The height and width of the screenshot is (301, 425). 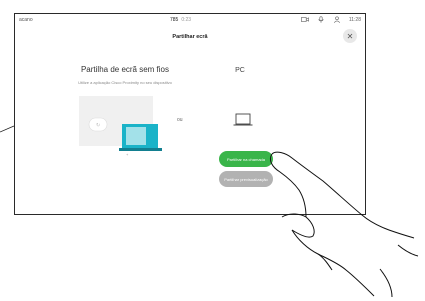 What do you see at coordinates (354, 19) in the screenshot?
I see `clock: 11:28` at bounding box center [354, 19].